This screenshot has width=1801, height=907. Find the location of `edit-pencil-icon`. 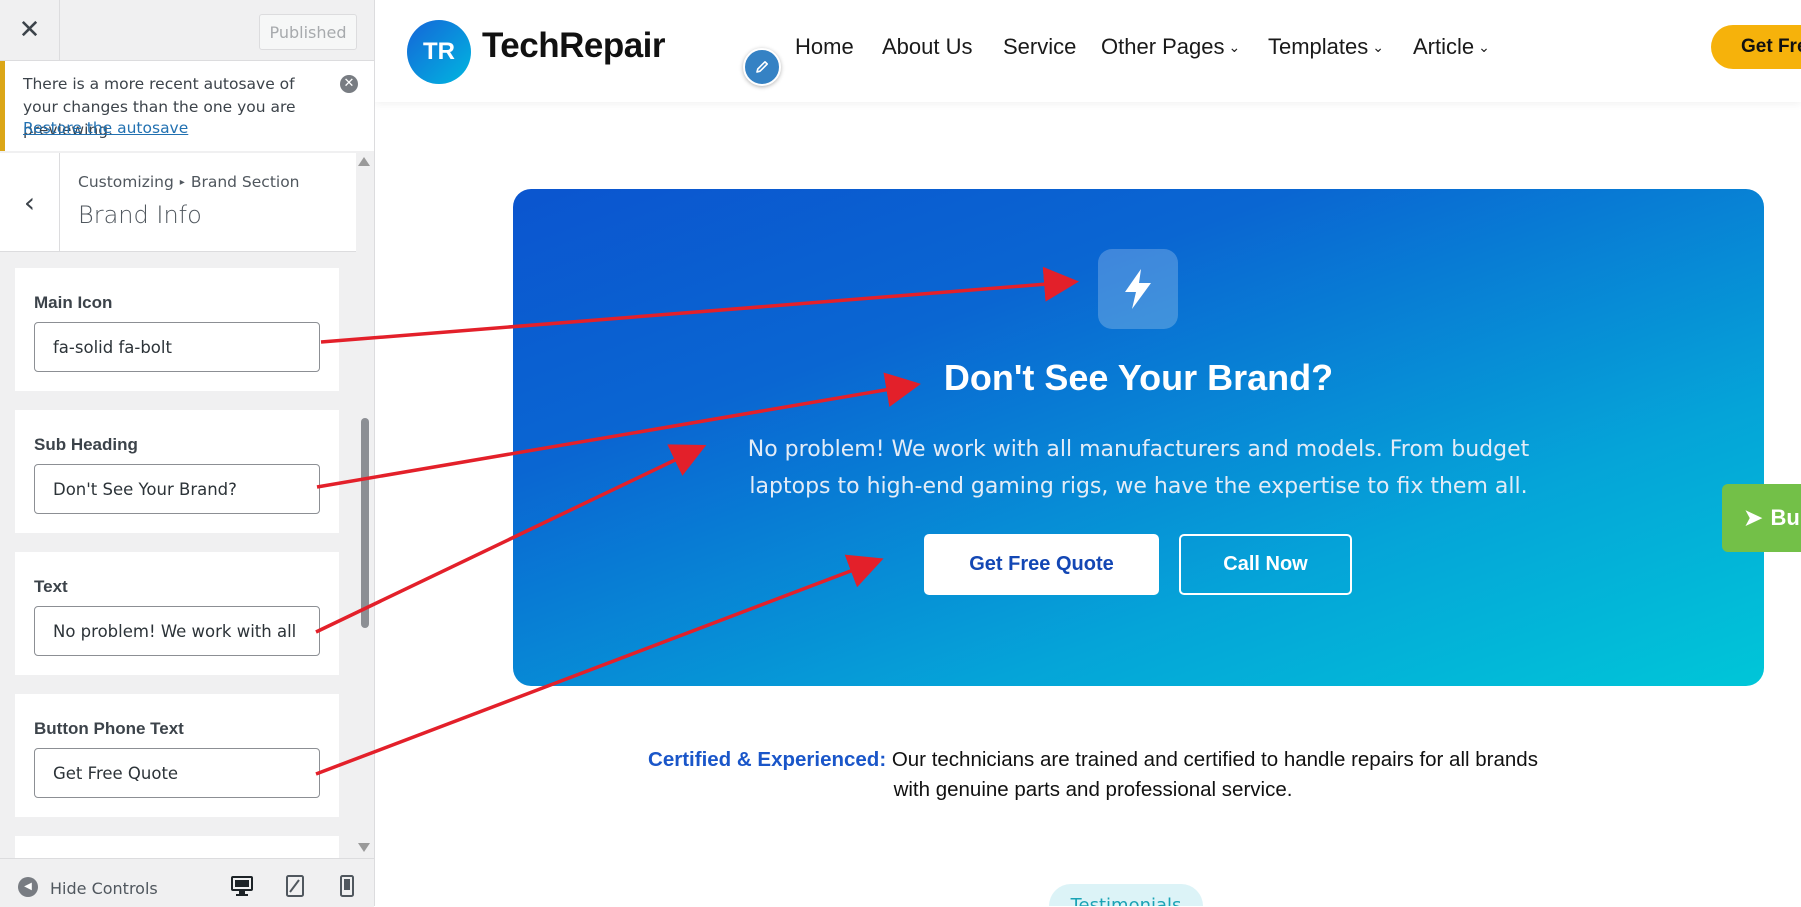

edit-pencil-icon is located at coordinates (762, 67).